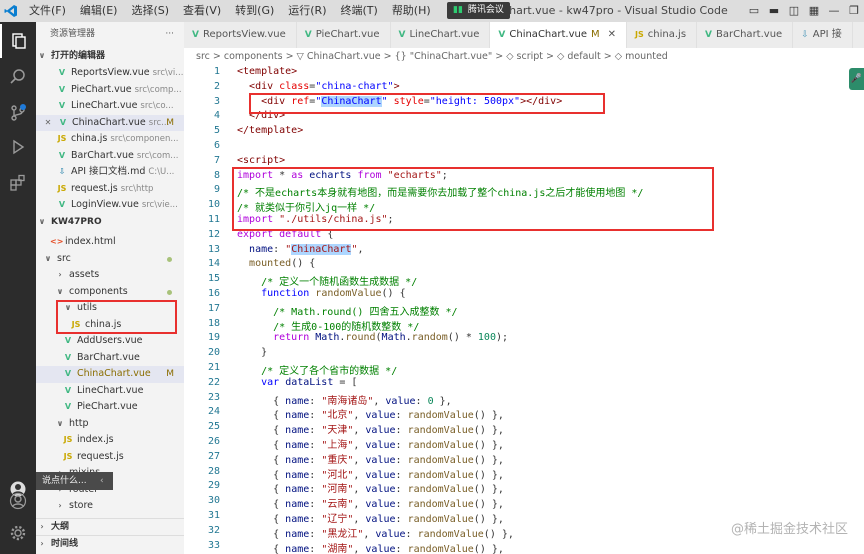 This screenshot has width=864, height=554. Describe the element at coordinates (662, 35) in the screenshot. I see `tab-china-js: JS china.js` at that location.